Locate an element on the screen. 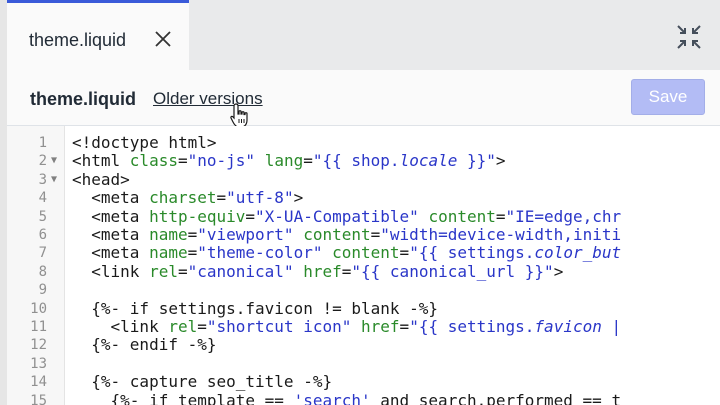 Image resolution: width=720 pixels, height=405 pixels. close-icon is located at coordinates (163, 39).